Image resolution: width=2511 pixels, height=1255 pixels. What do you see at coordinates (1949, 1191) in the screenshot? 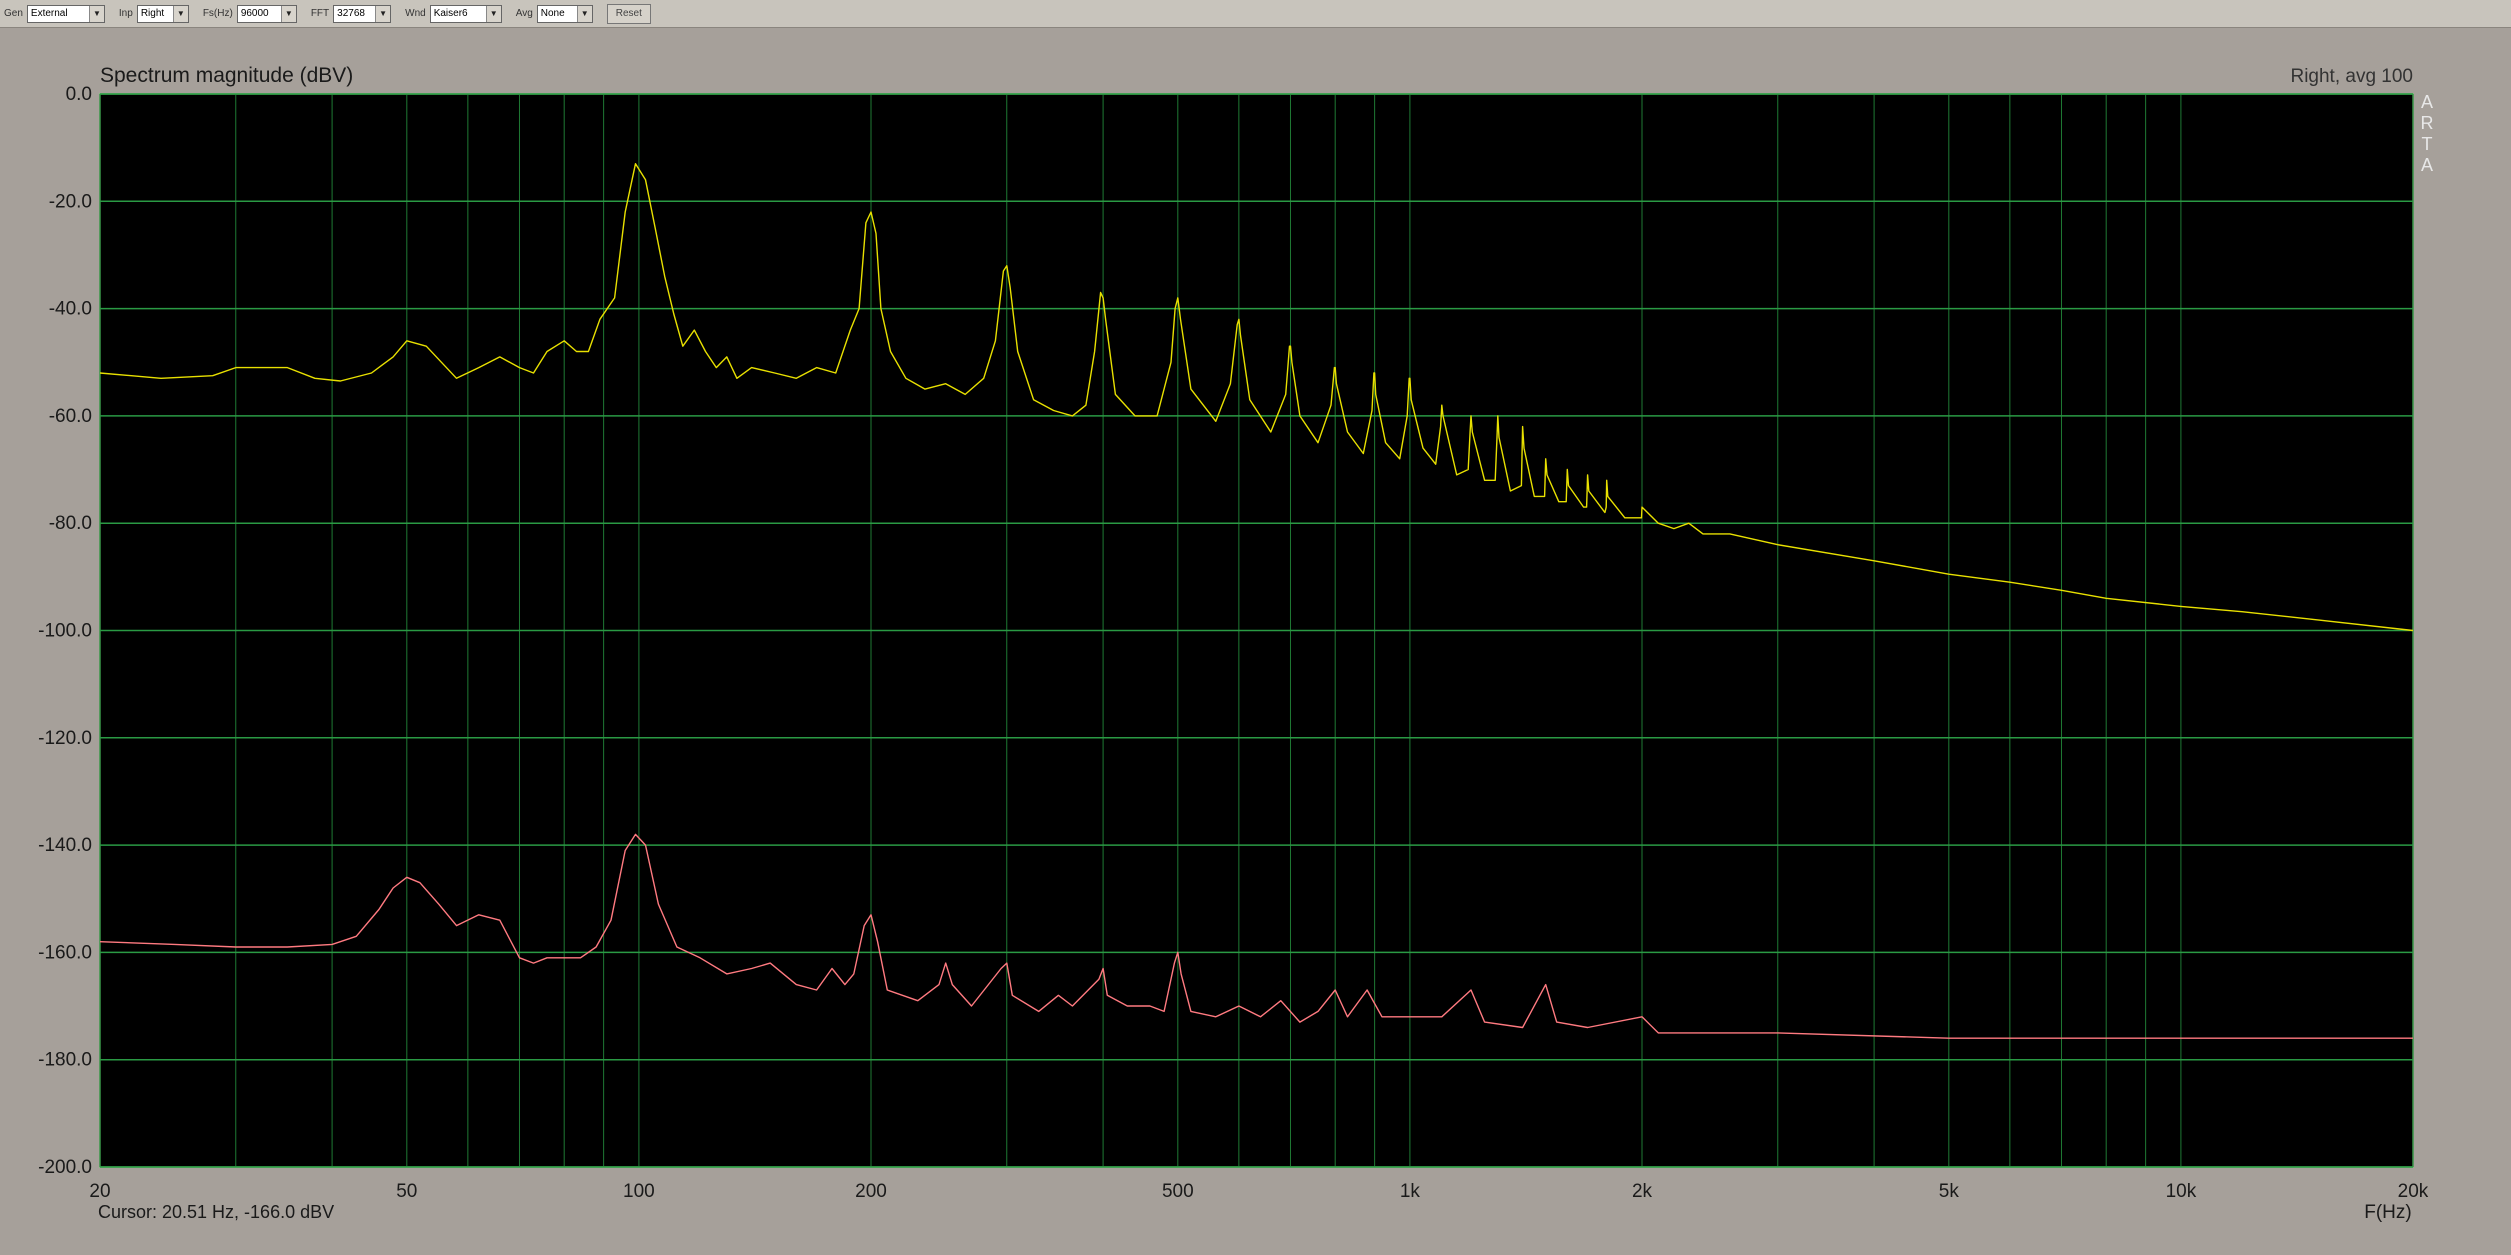
I see `x-tick-label: 5k` at bounding box center [1949, 1191].